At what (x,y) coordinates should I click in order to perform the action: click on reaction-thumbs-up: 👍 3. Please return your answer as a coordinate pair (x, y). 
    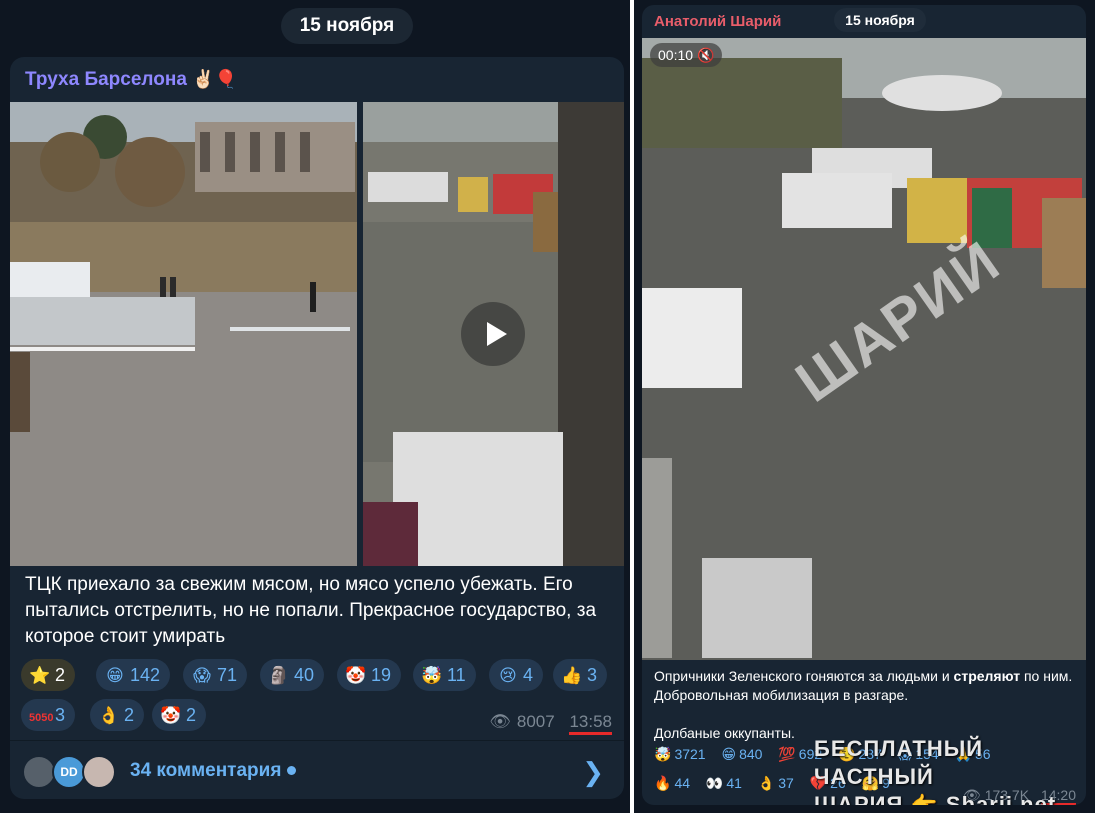
    Looking at the image, I should click on (580, 675).